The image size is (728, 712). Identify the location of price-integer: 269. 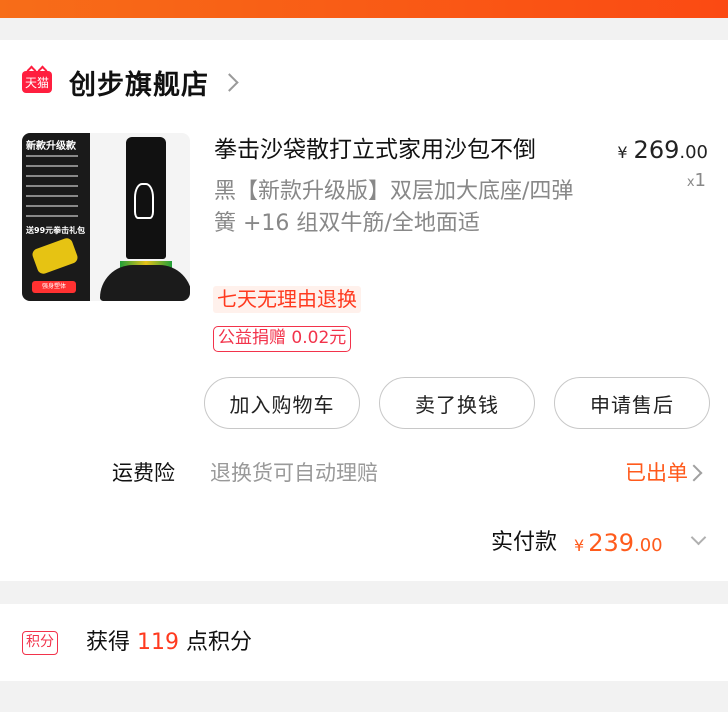
(656, 150).